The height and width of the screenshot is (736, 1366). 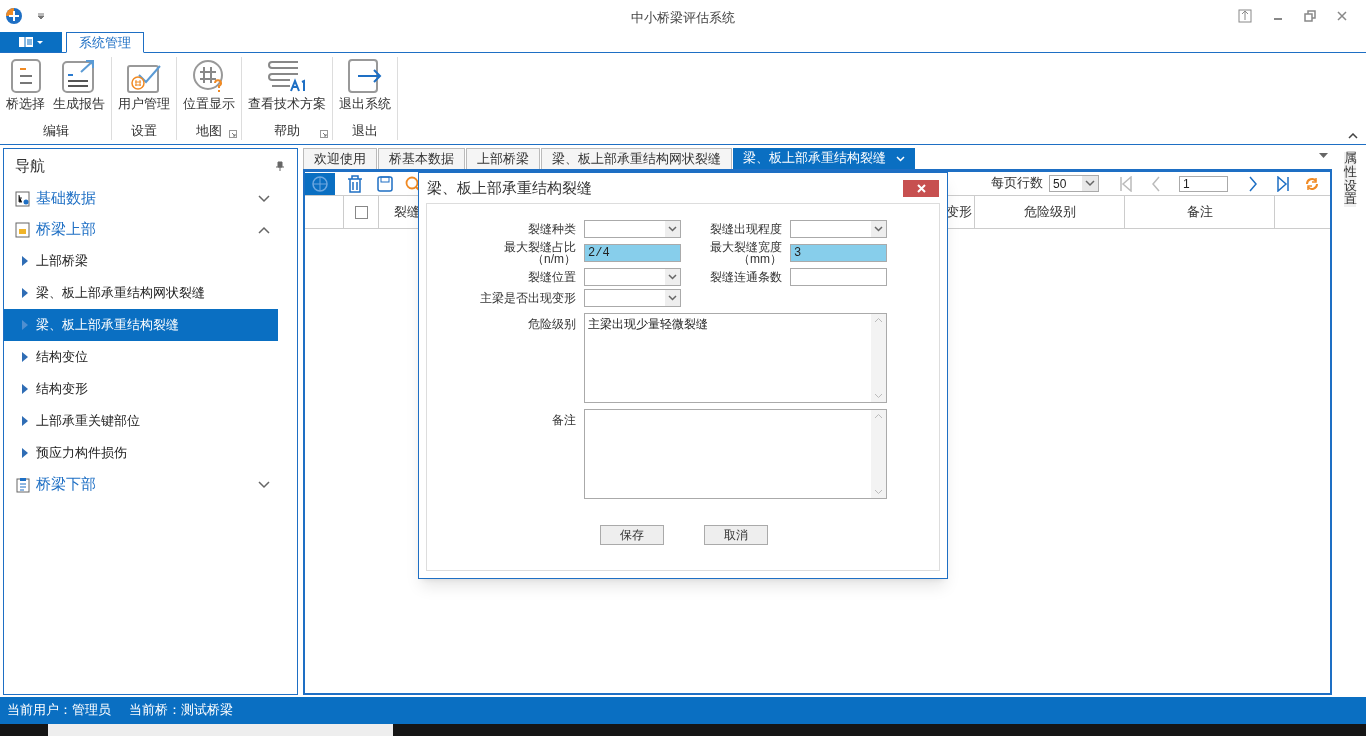 I want to click on first-page-icon, so click(x=1126, y=183).